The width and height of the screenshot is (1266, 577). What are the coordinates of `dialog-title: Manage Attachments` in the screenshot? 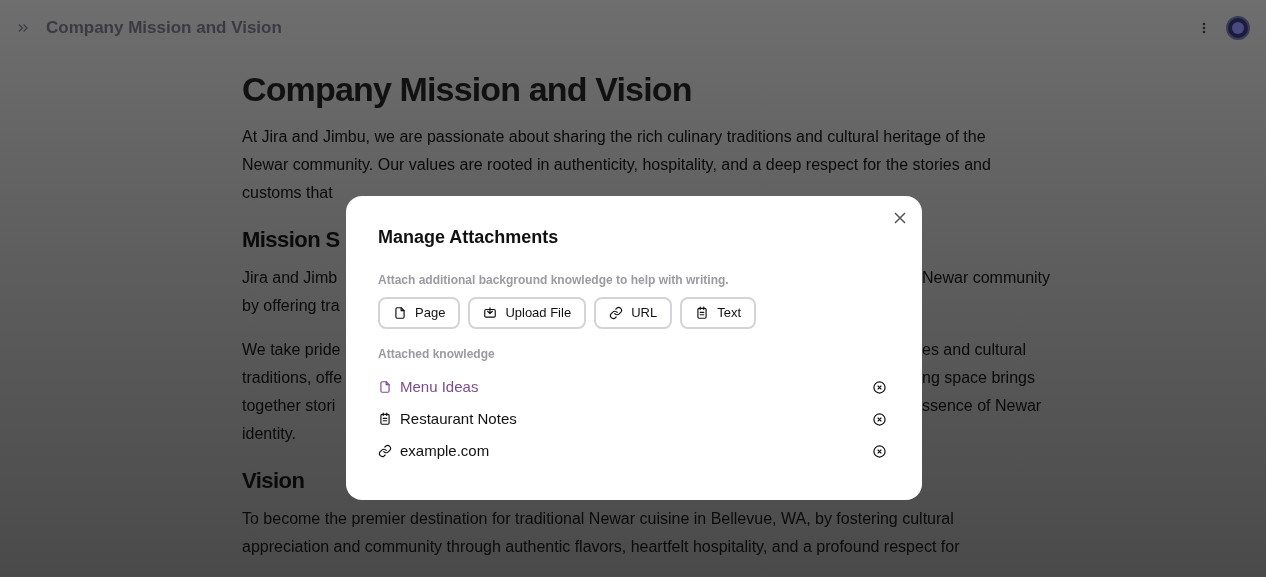 It's located at (469, 237).